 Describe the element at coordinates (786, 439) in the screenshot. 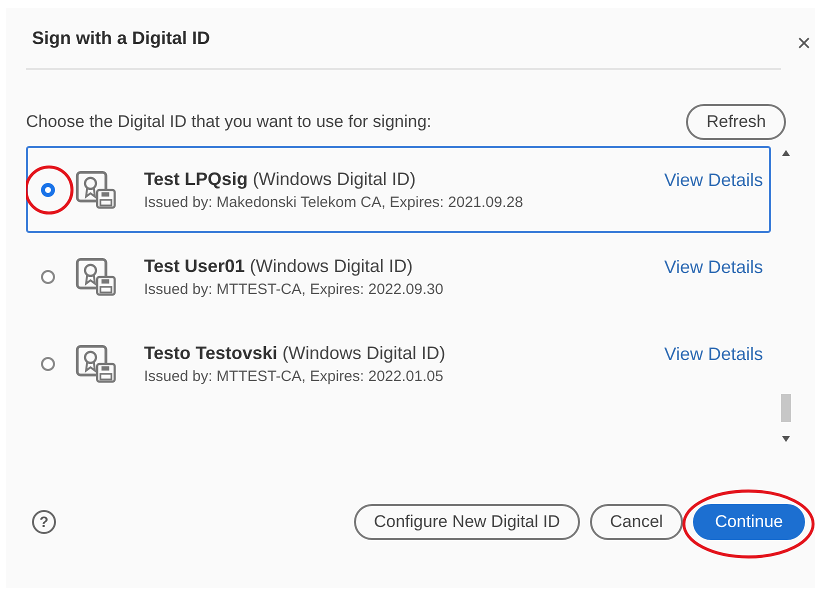

I see `scroll-down-icon` at that location.